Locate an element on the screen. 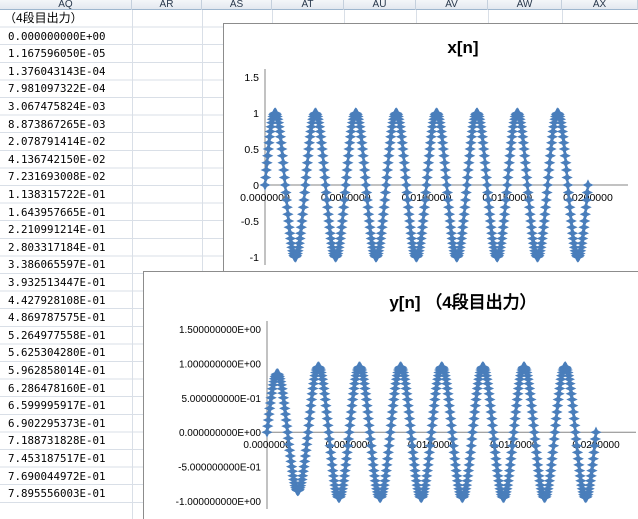 This screenshot has width=638, height=519. cell-aq-value: 7.690044972E-01 is located at coordinates (66, 477).